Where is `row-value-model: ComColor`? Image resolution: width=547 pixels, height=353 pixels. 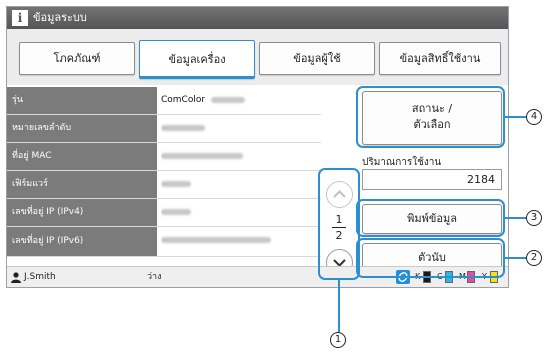
row-value-model: ComColor is located at coordinates (240, 100).